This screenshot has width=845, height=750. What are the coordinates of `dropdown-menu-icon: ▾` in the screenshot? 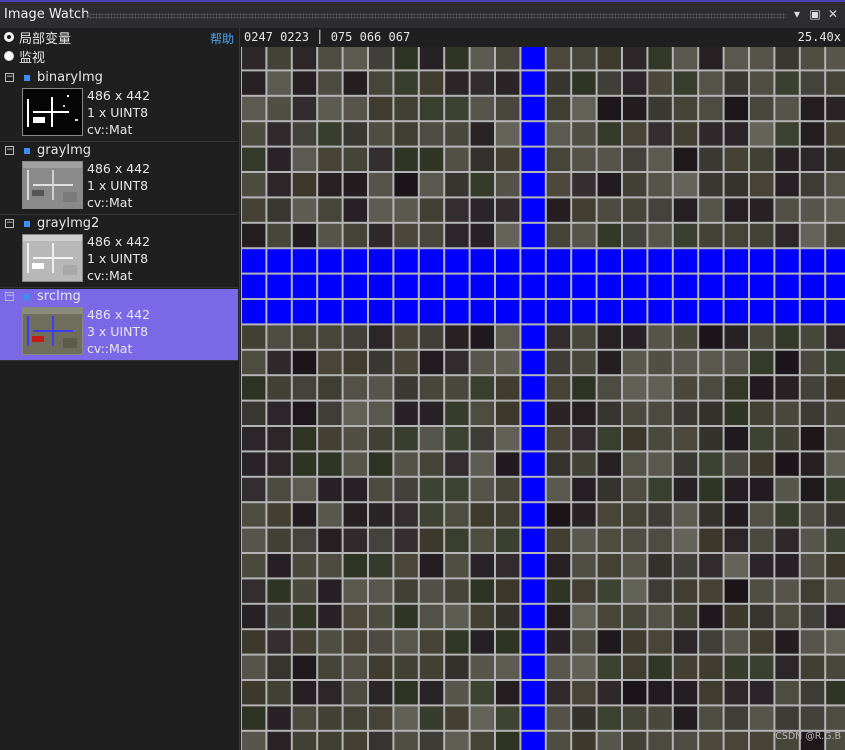 It's located at (797, 14).